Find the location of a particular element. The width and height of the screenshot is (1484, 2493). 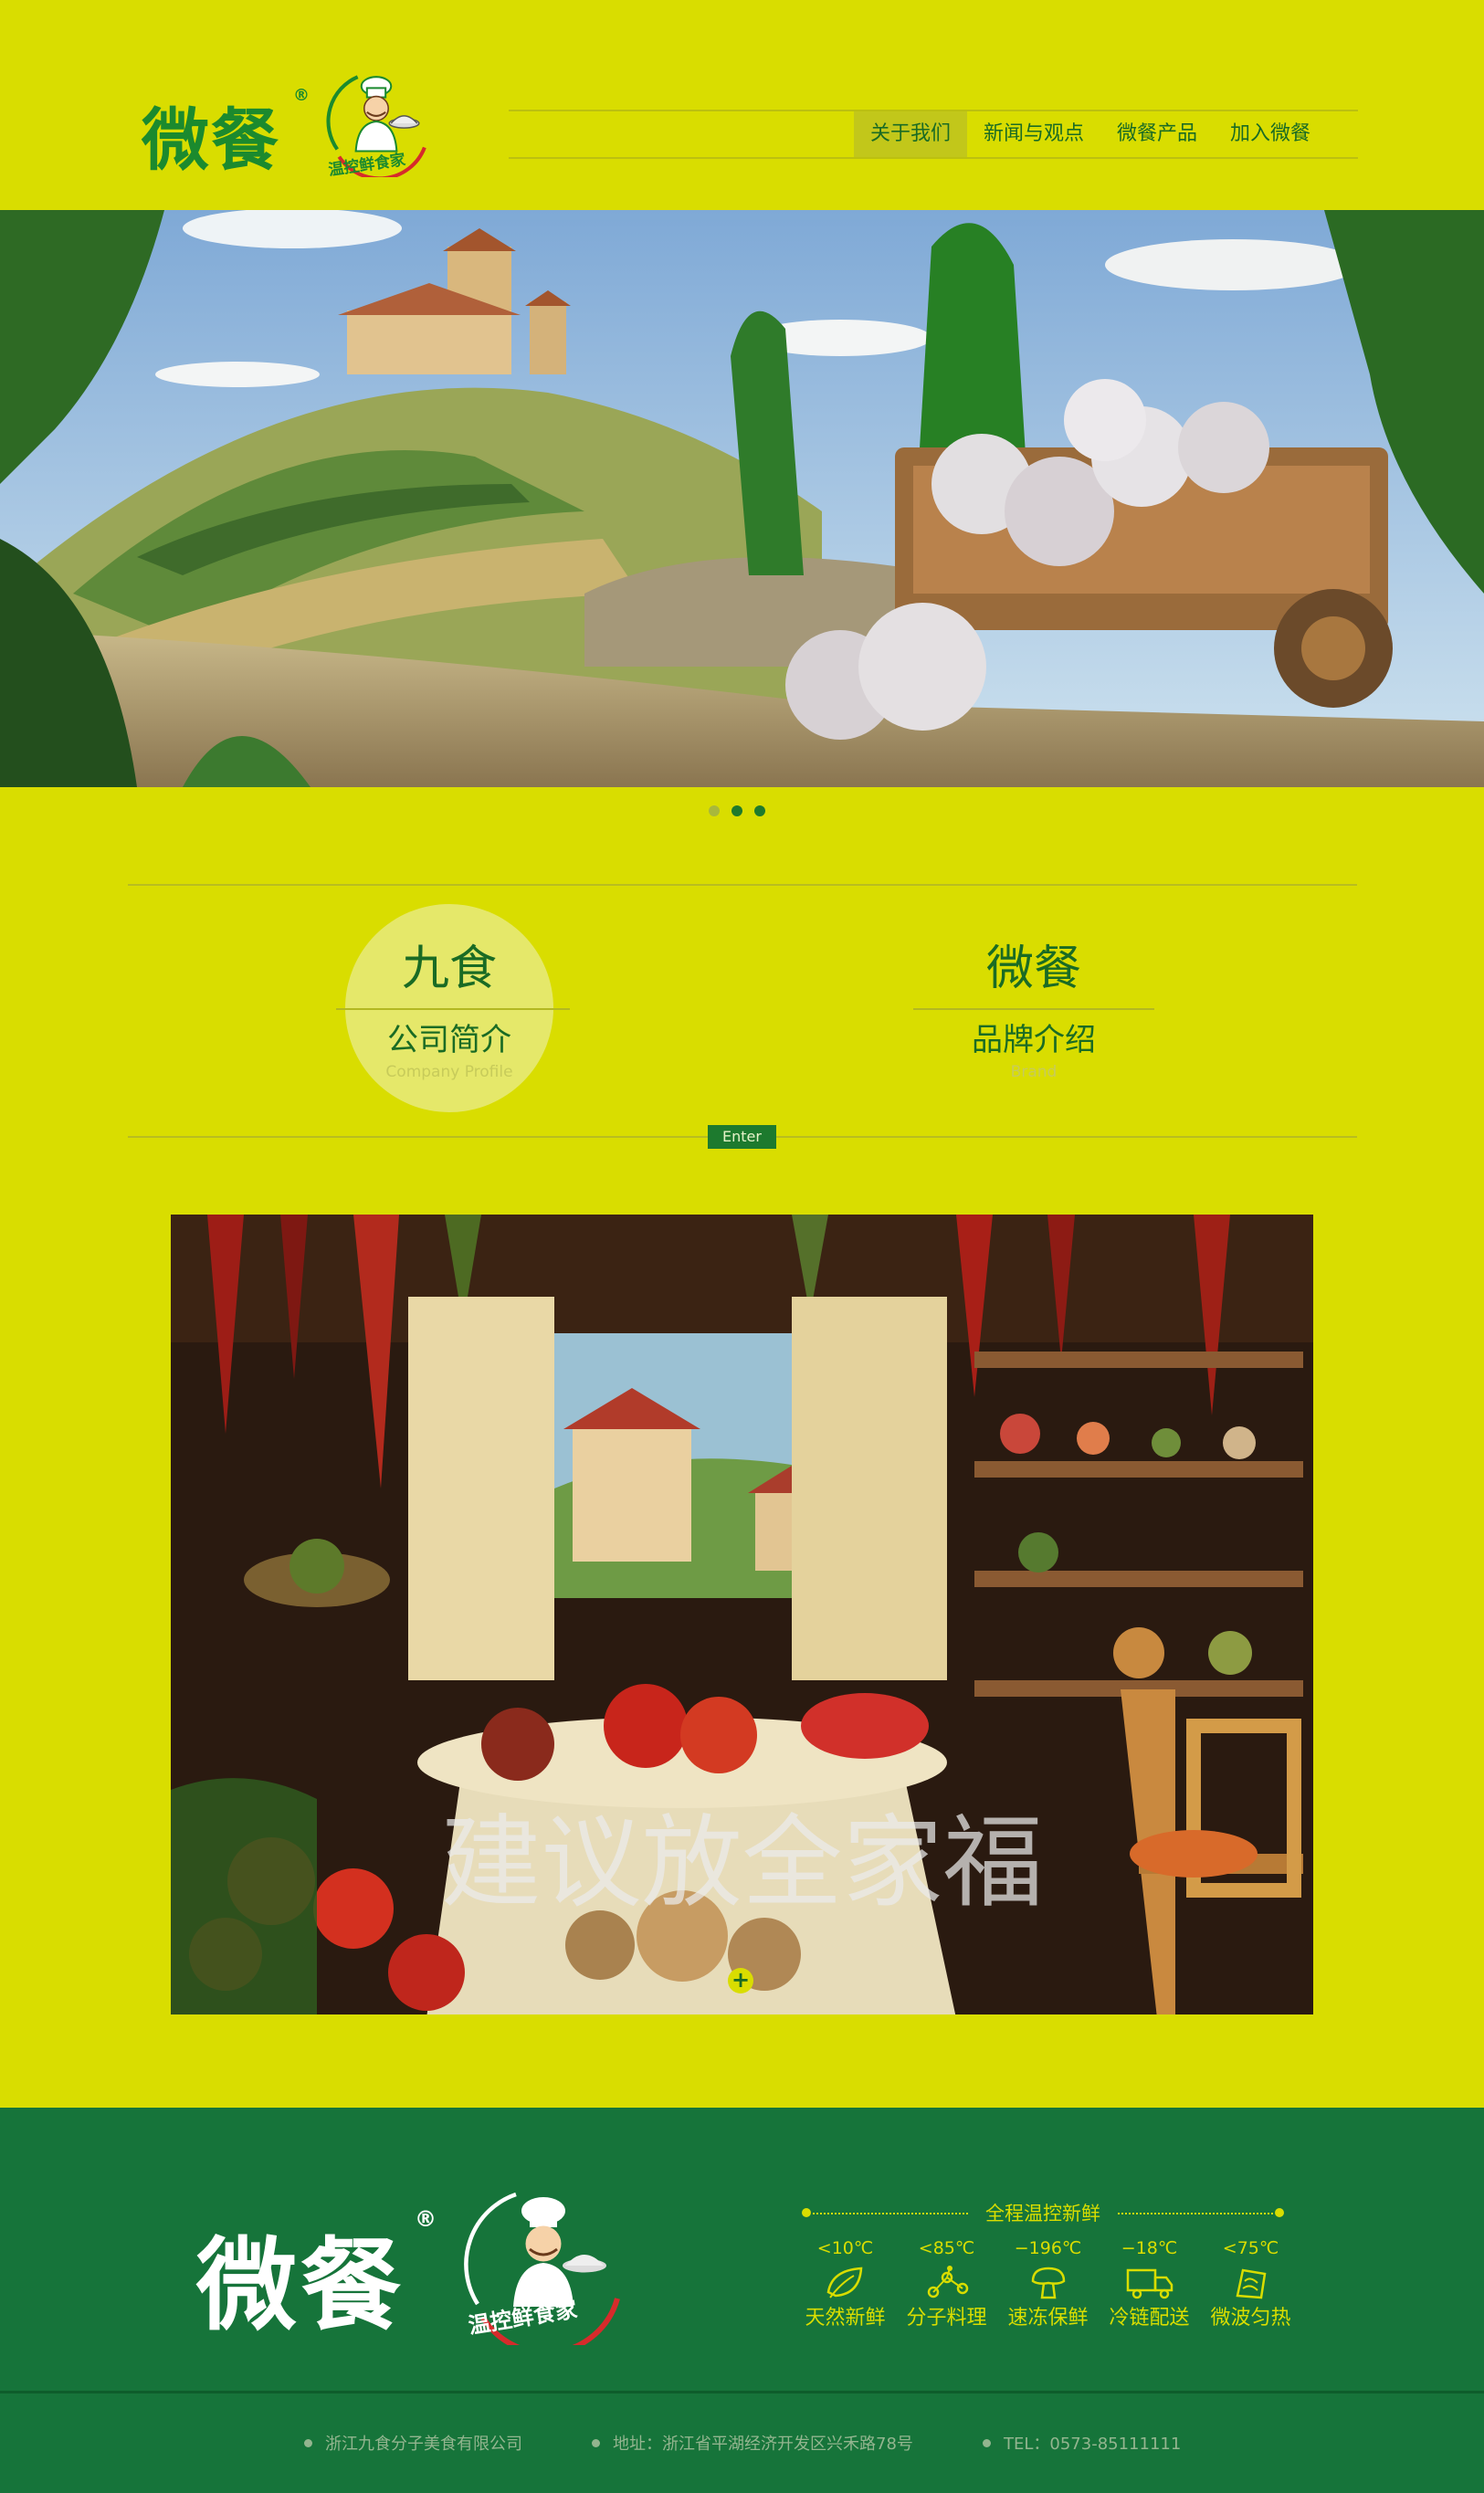

feature-temp: <10℃ is located at coordinates (845, 2248).